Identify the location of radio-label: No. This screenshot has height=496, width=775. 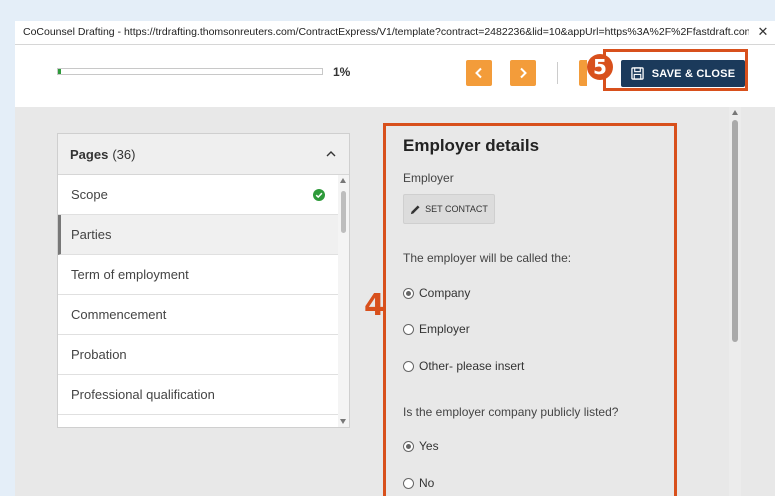
(427, 483).